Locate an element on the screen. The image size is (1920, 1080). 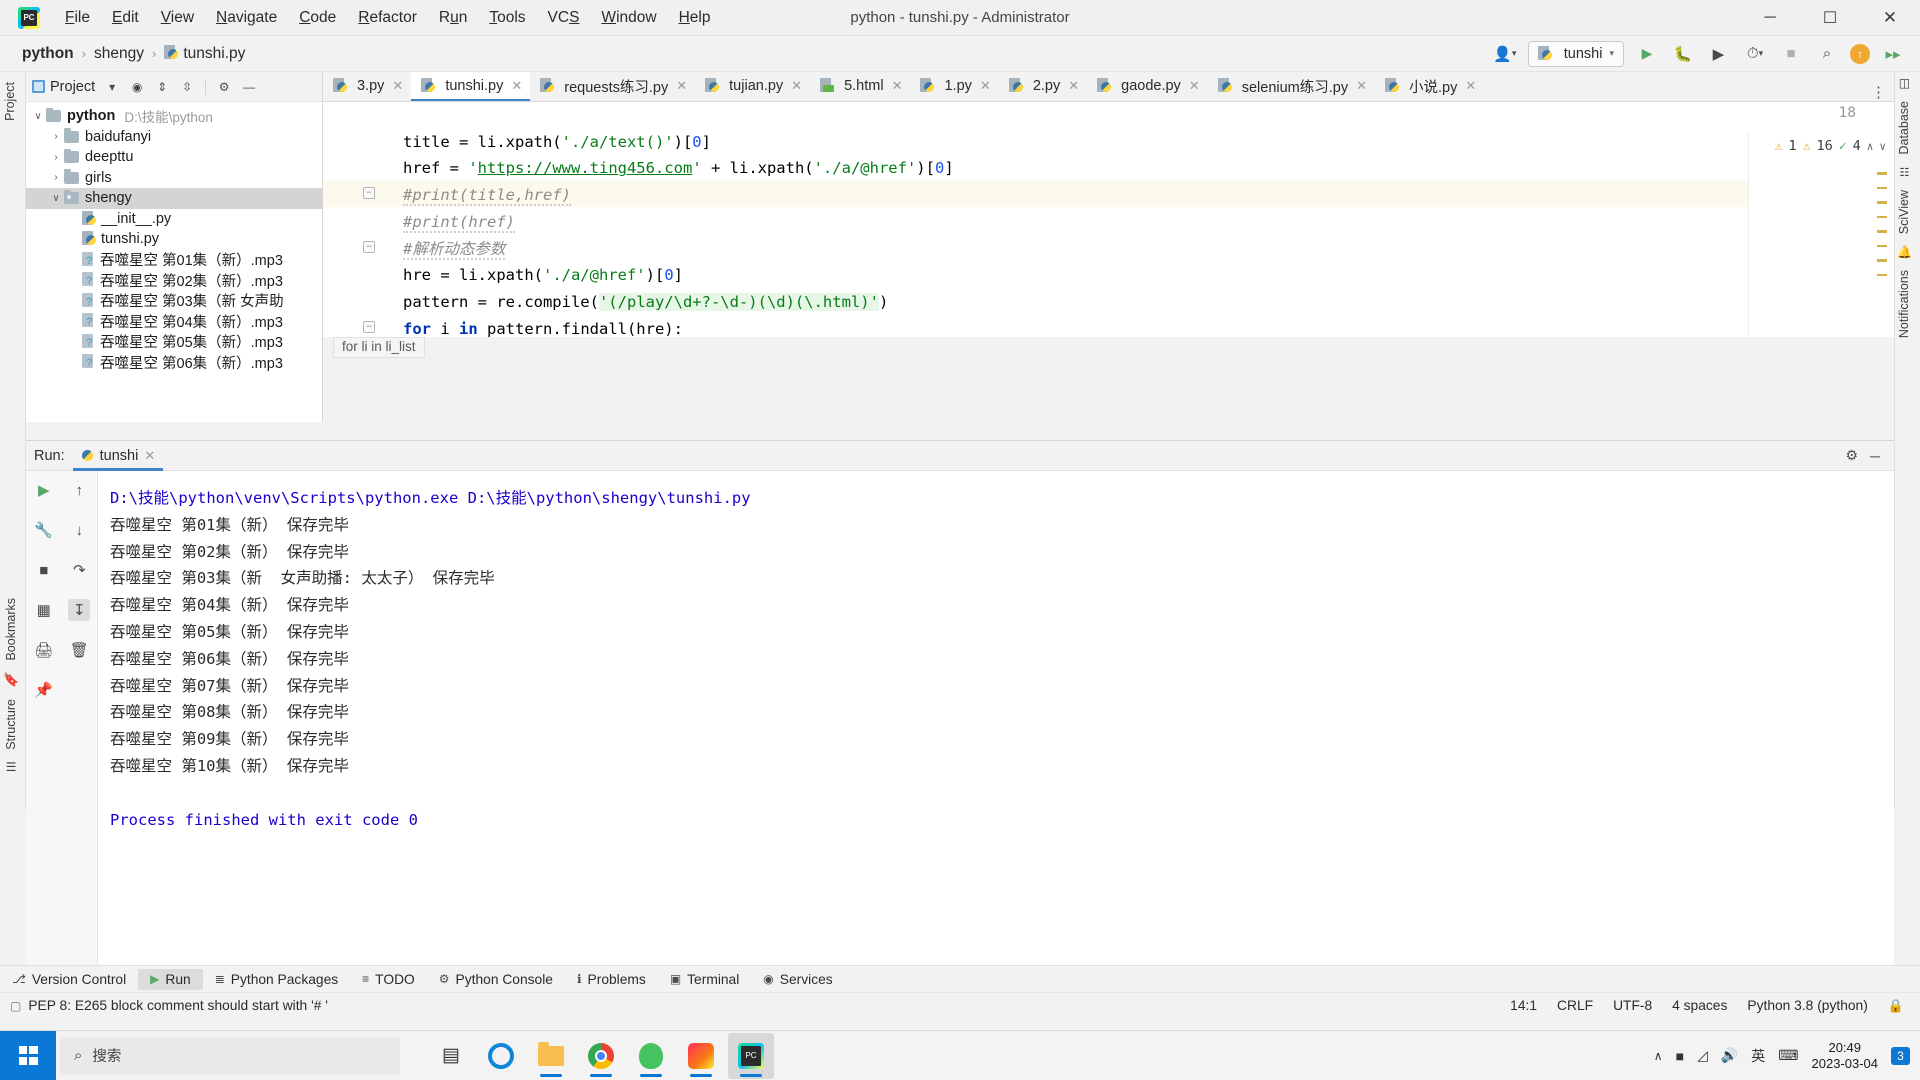
tree-item: 吞噬星空 第03集（新 女声助 is located at coordinates (174, 301).